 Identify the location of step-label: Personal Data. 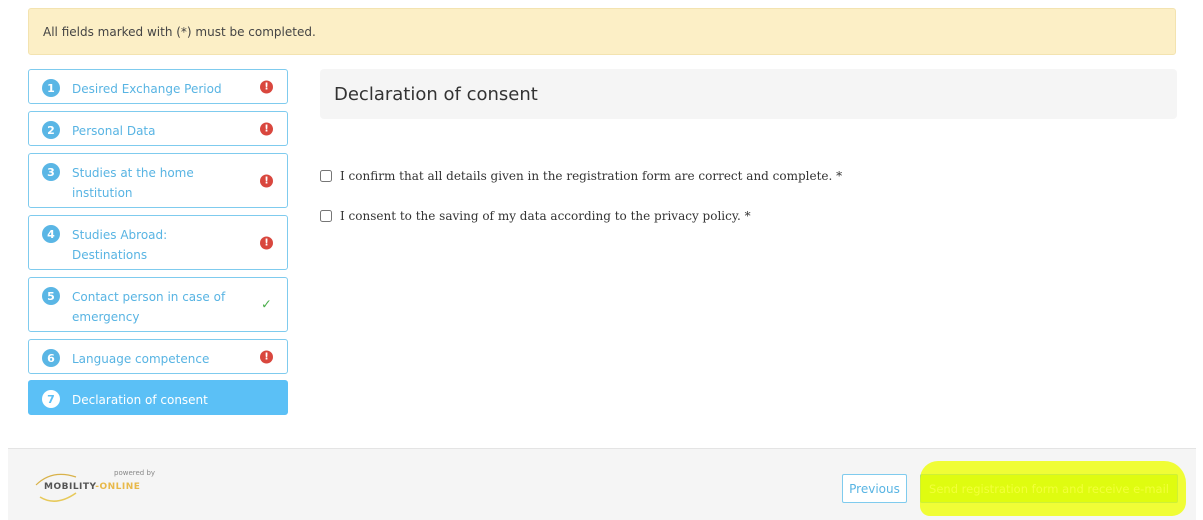
(114, 131).